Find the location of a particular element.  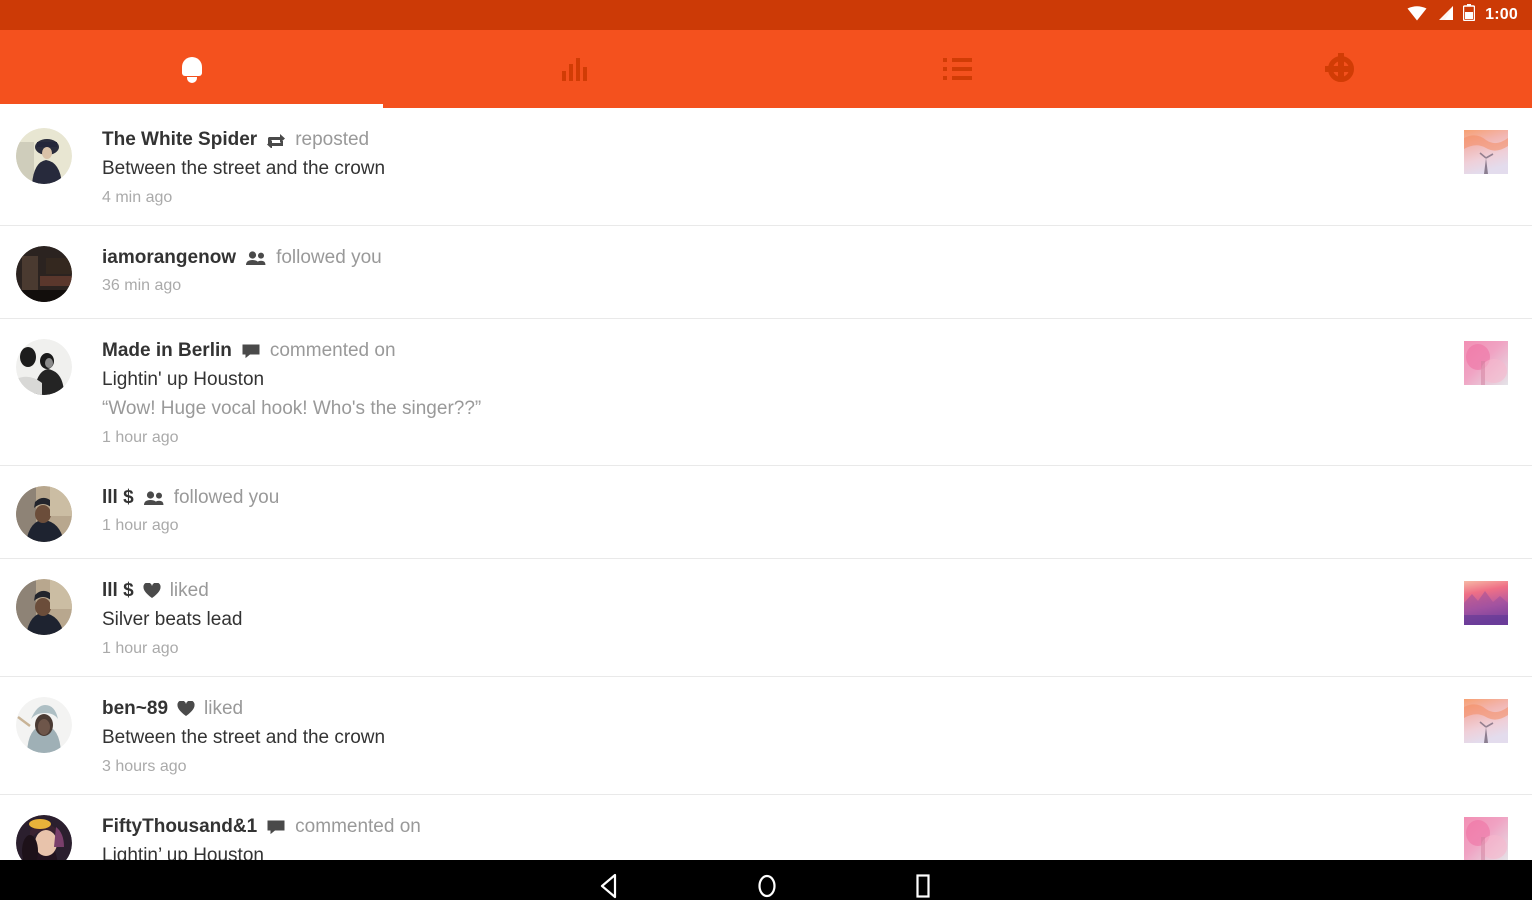

track-title: Lightin’ up Houston is located at coordinates (783, 851).